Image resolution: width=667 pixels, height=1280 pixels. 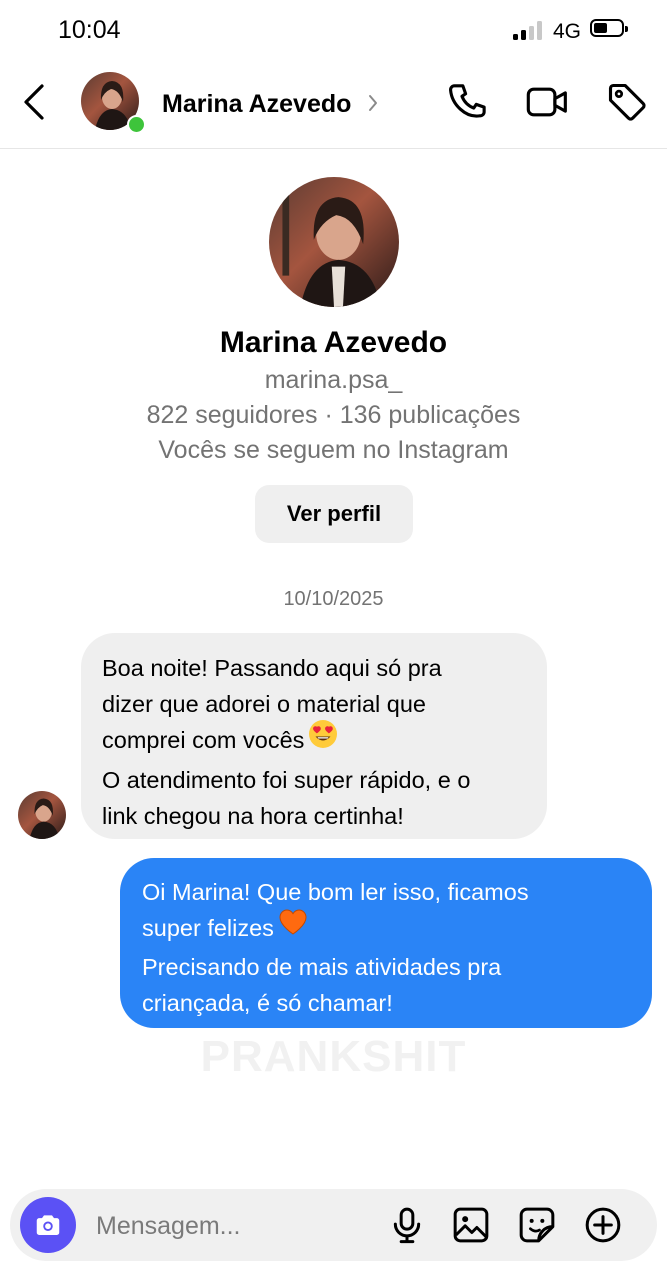 I want to click on profile-avatar, so click(x=334, y=242).